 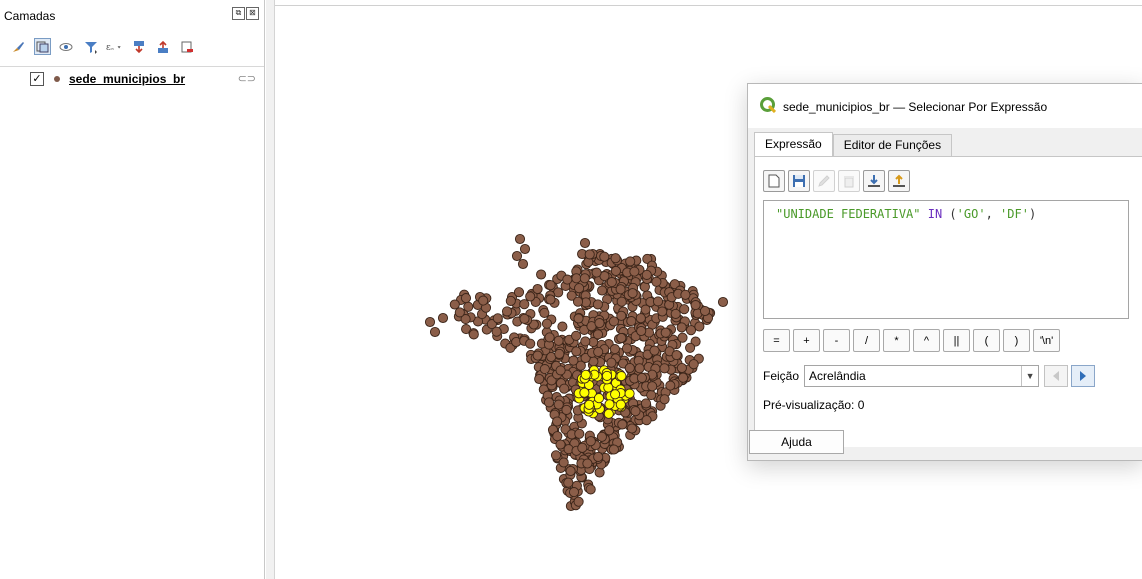 I want to click on layer-visibility-checkbox: ✓, so click(x=37, y=79).